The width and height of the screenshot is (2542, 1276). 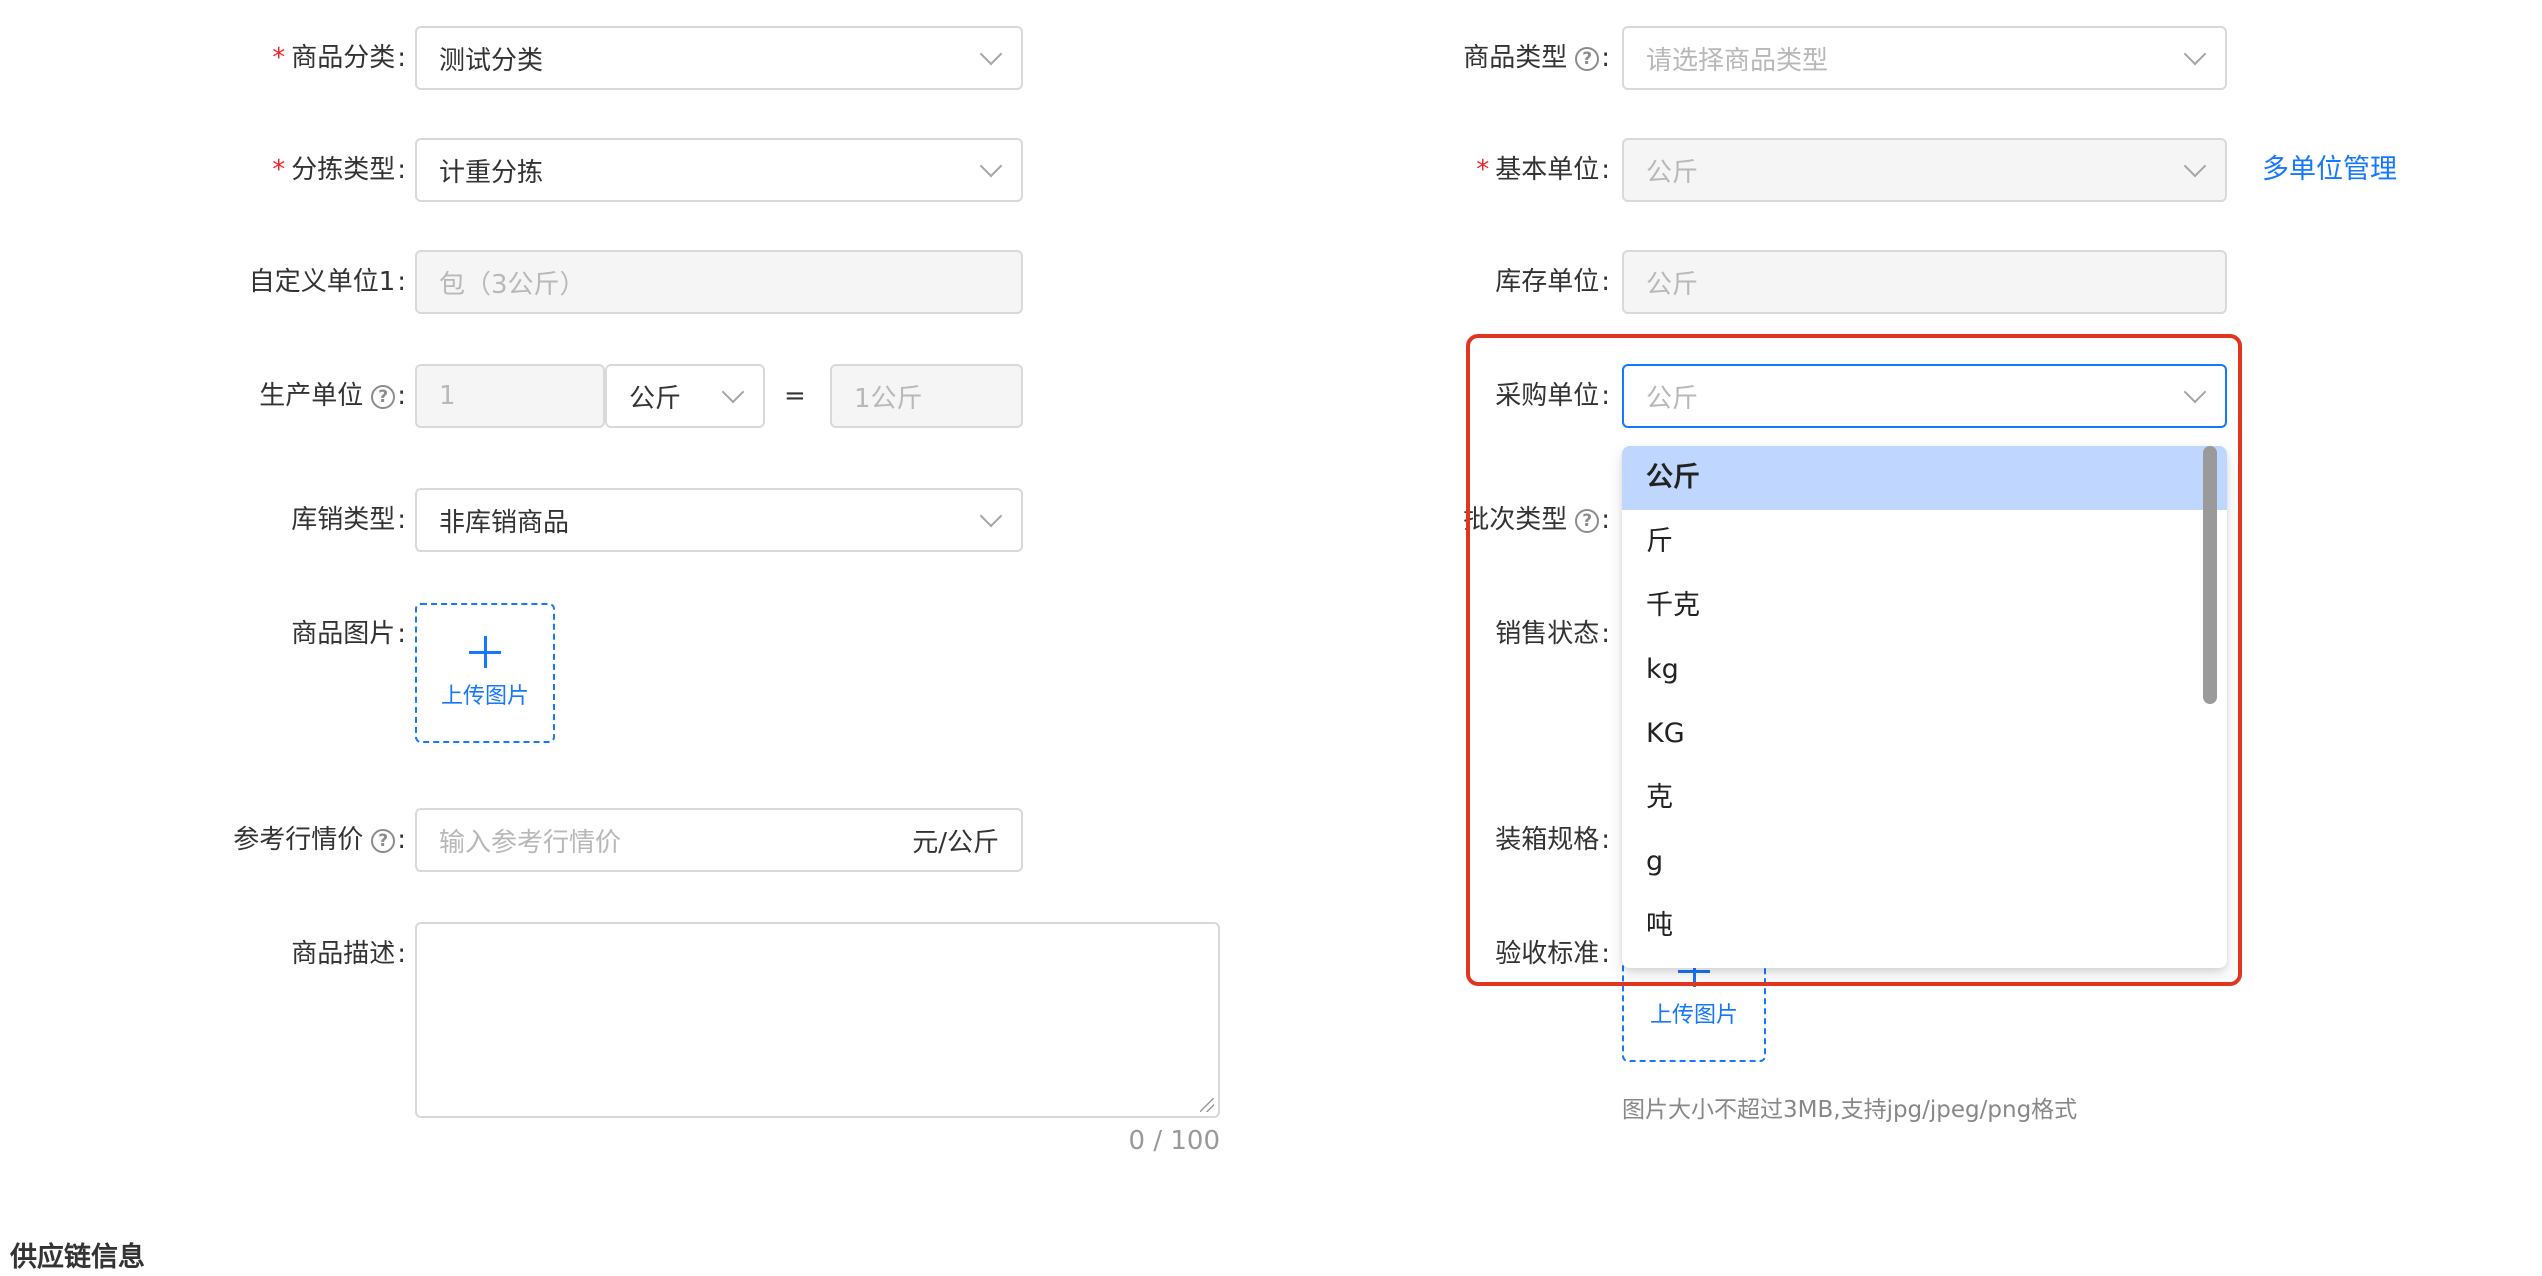 What do you see at coordinates (1552, 840) in the screenshot?
I see `packing-spec-label: 装箱规格:` at bounding box center [1552, 840].